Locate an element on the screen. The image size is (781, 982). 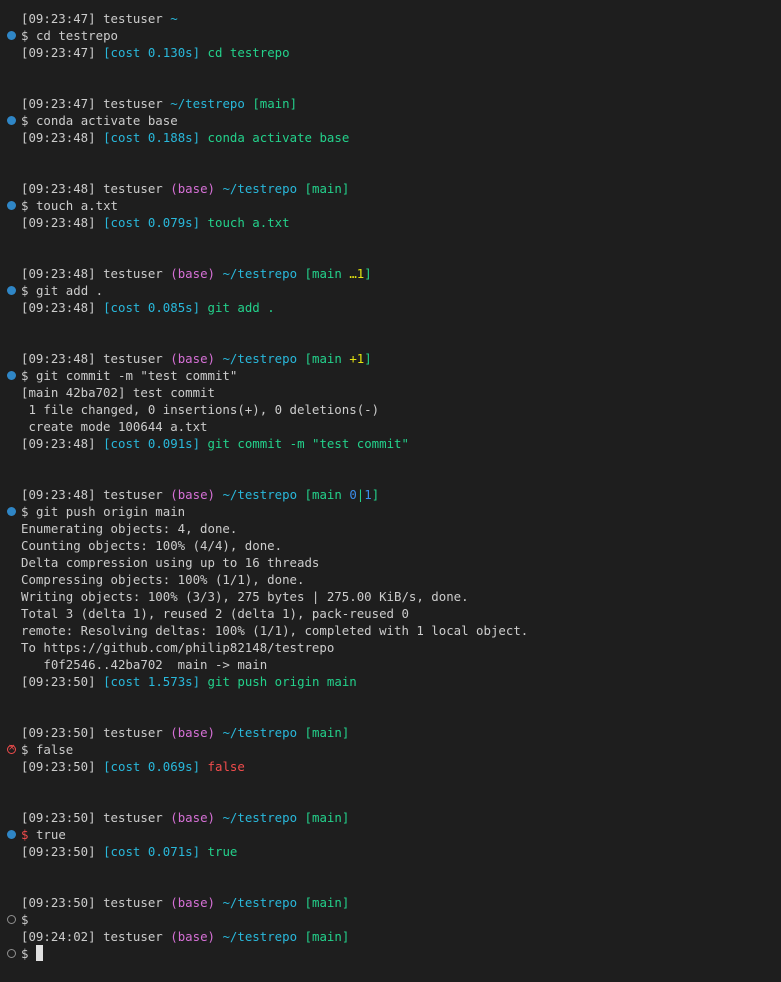
cost-line: [09:23:50] [cost 0.069s] false is located at coordinates (390, 766).